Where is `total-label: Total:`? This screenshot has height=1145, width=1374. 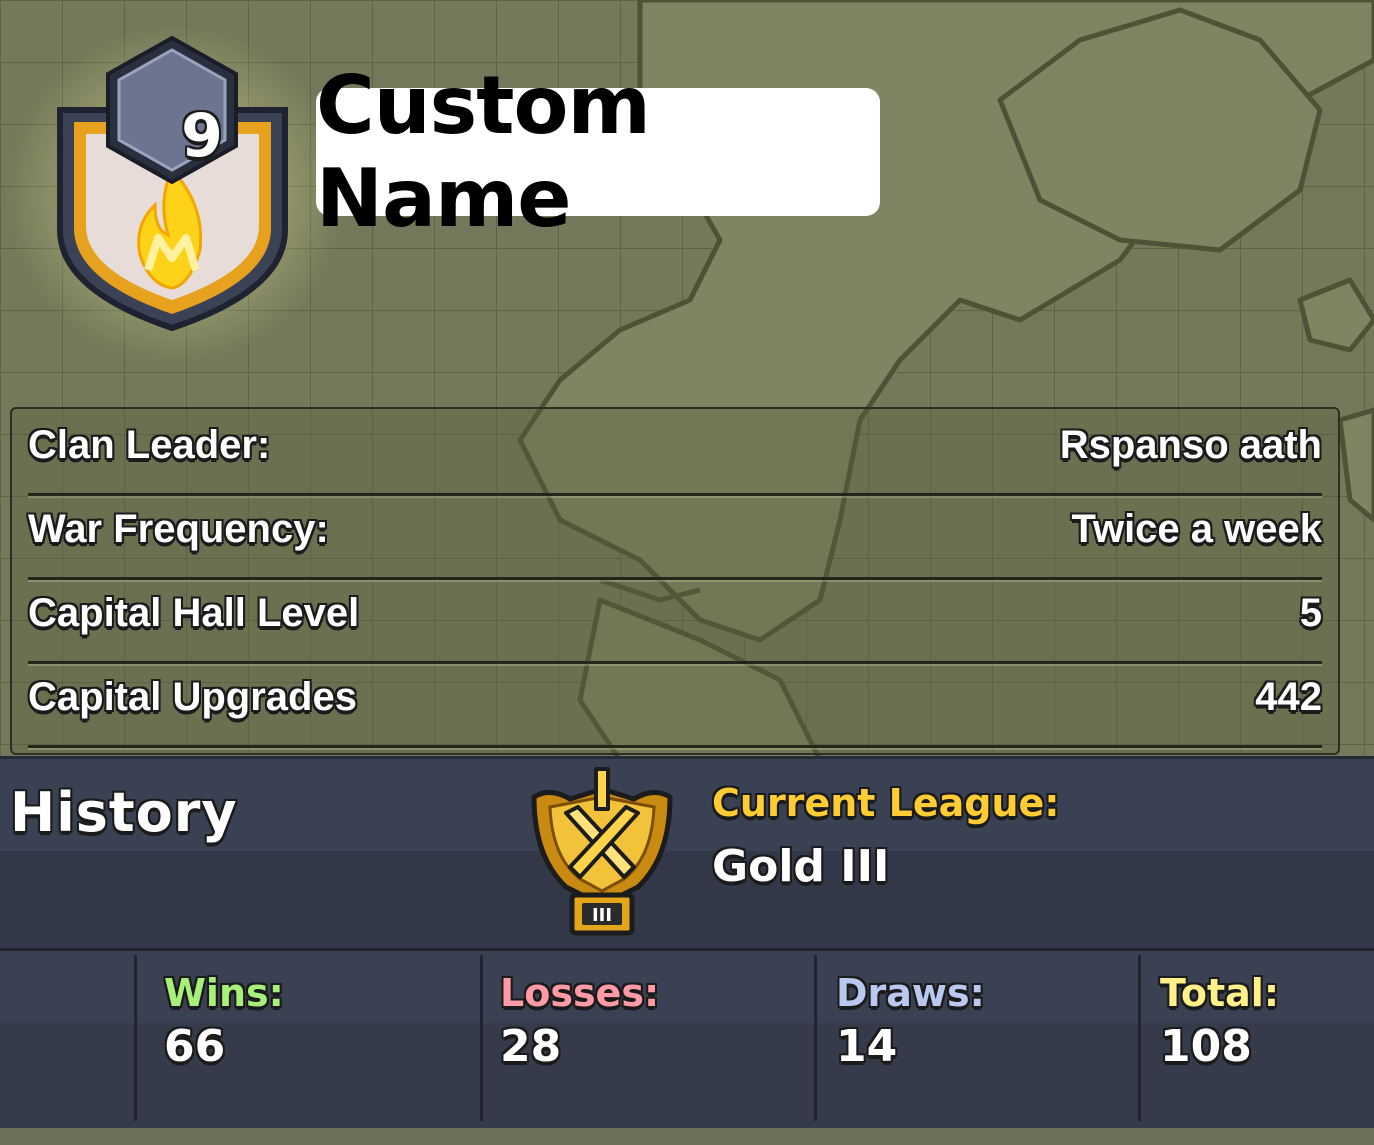 total-label: Total: is located at coordinates (1220, 993).